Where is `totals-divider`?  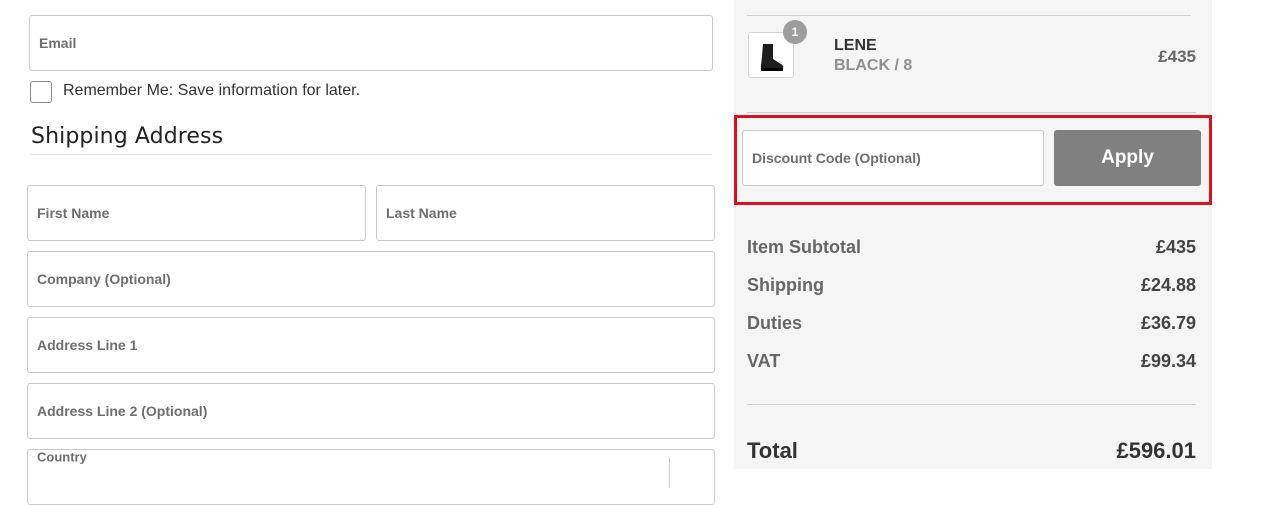
totals-divider is located at coordinates (971, 404).